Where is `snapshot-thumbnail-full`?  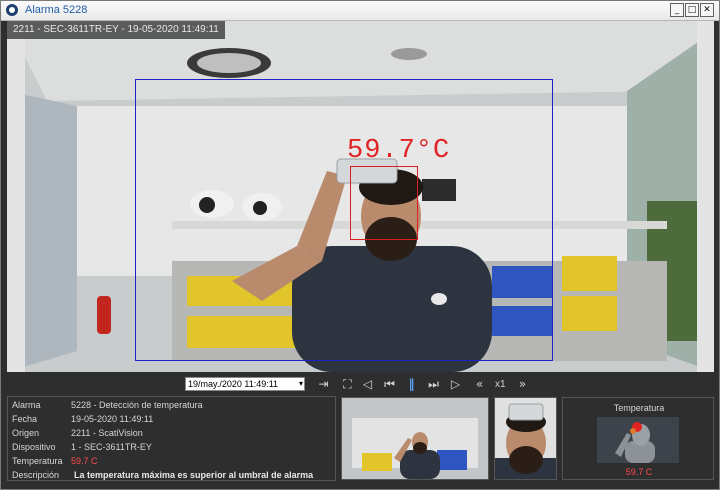
snapshot-thumbnail-full is located at coordinates (415, 438).